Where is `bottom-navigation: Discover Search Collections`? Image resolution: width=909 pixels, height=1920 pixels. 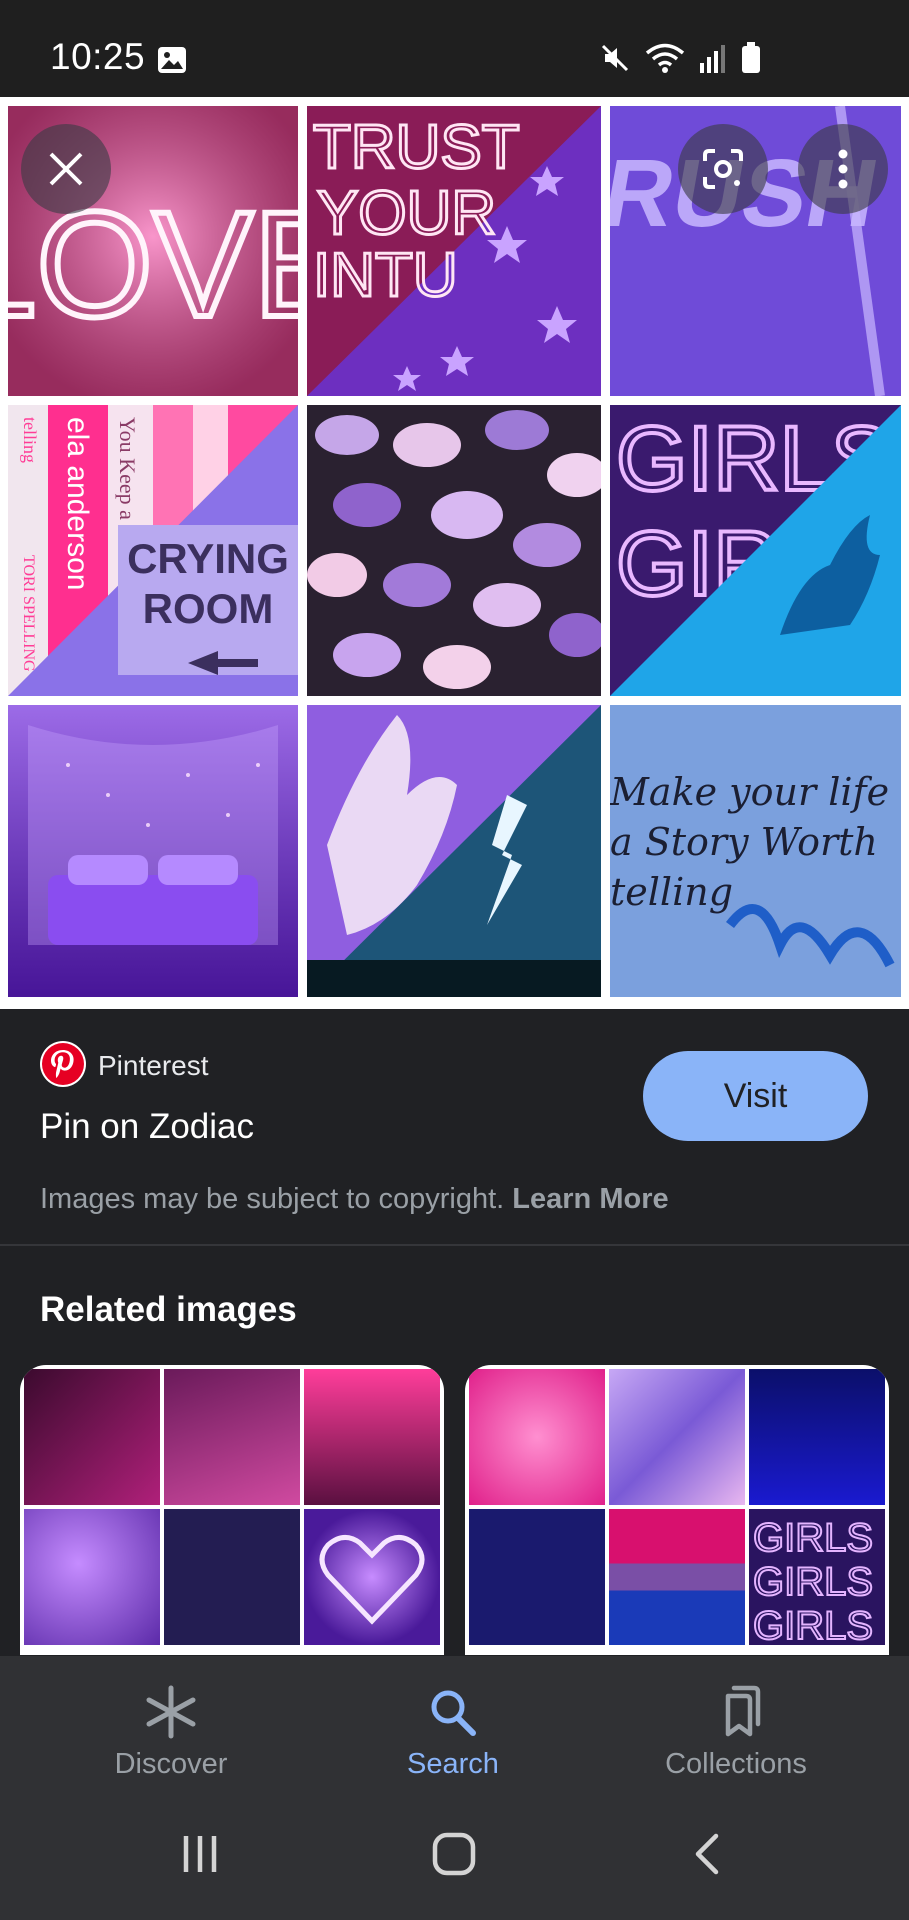 bottom-navigation: Discover Search Collections is located at coordinates (454, 1724).